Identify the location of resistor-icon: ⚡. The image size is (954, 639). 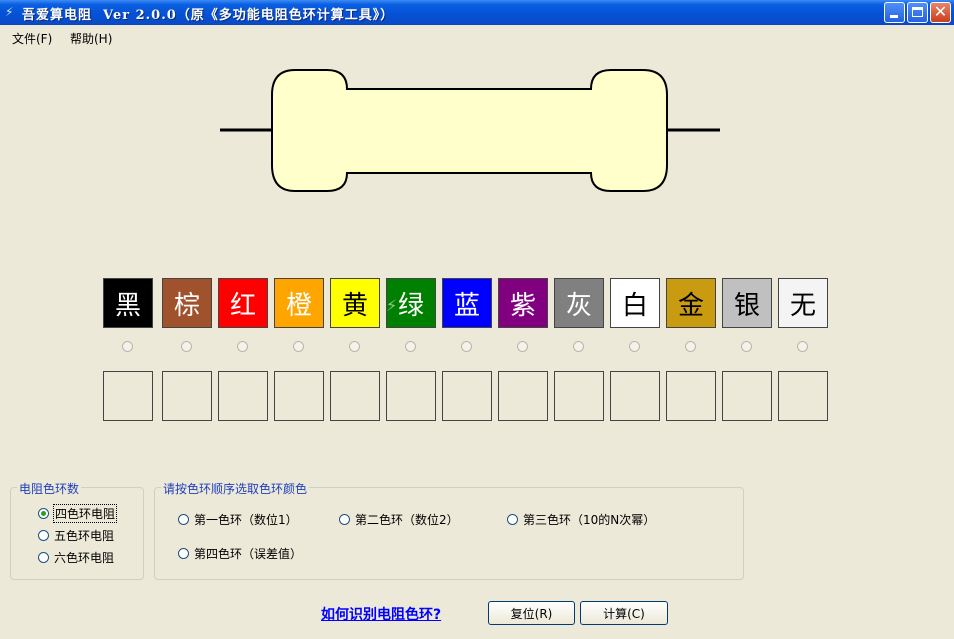
(9, 12).